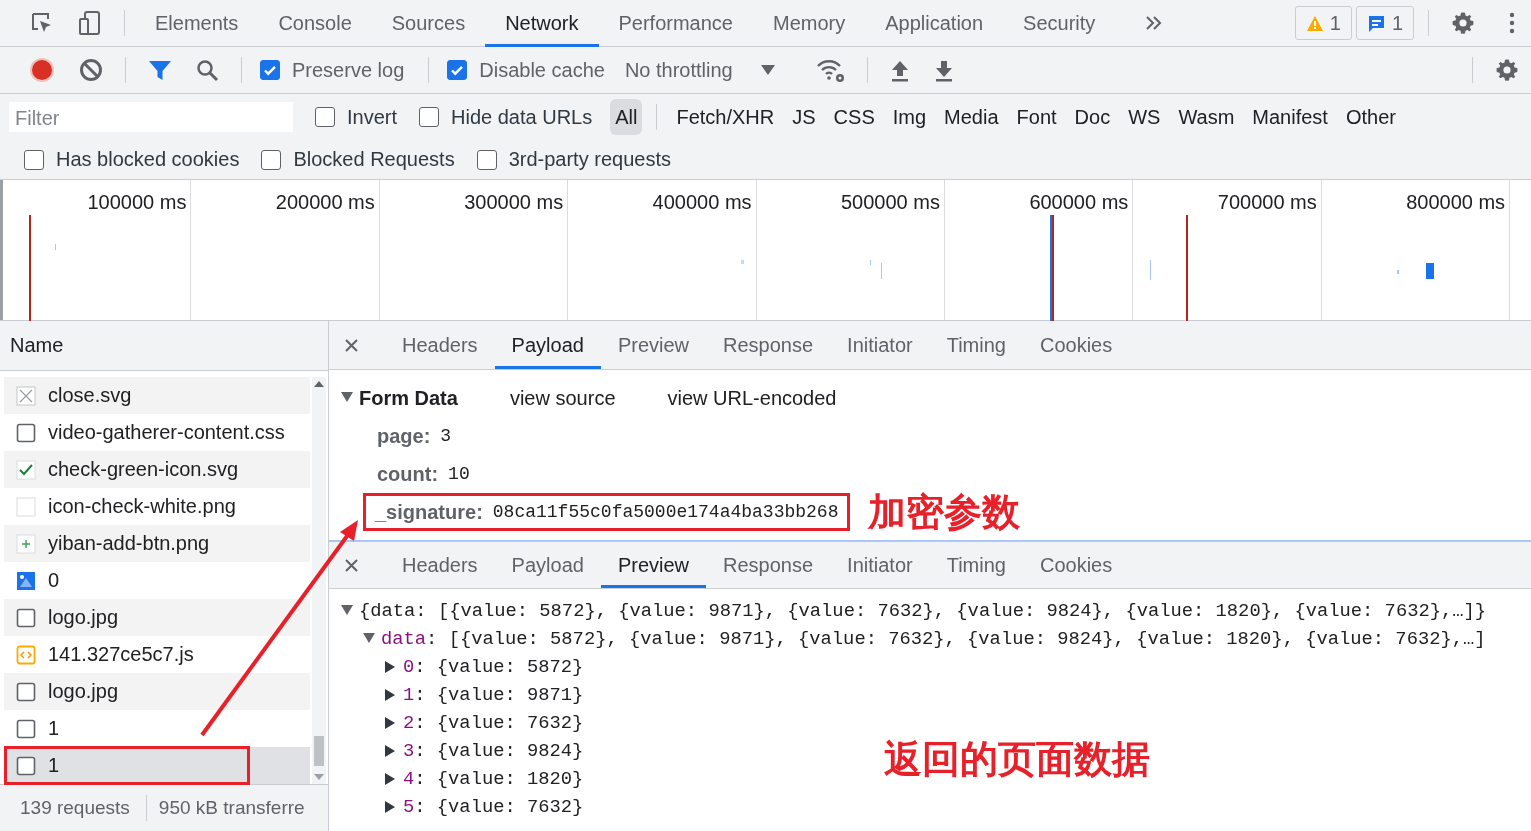  What do you see at coordinates (137, 203) in the screenshot?
I see `time-tick-label: 100000 ms` at bounding box center [137, 203].